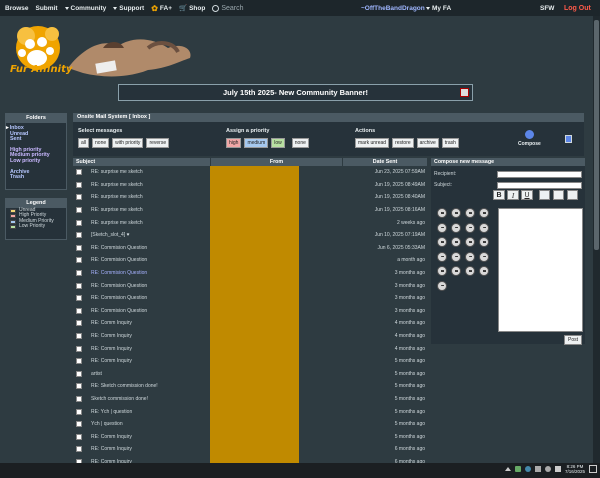  Describe the element at coordinates (158, 143) in the screenshot. I see `select-reverse-button: reverse` at that location.